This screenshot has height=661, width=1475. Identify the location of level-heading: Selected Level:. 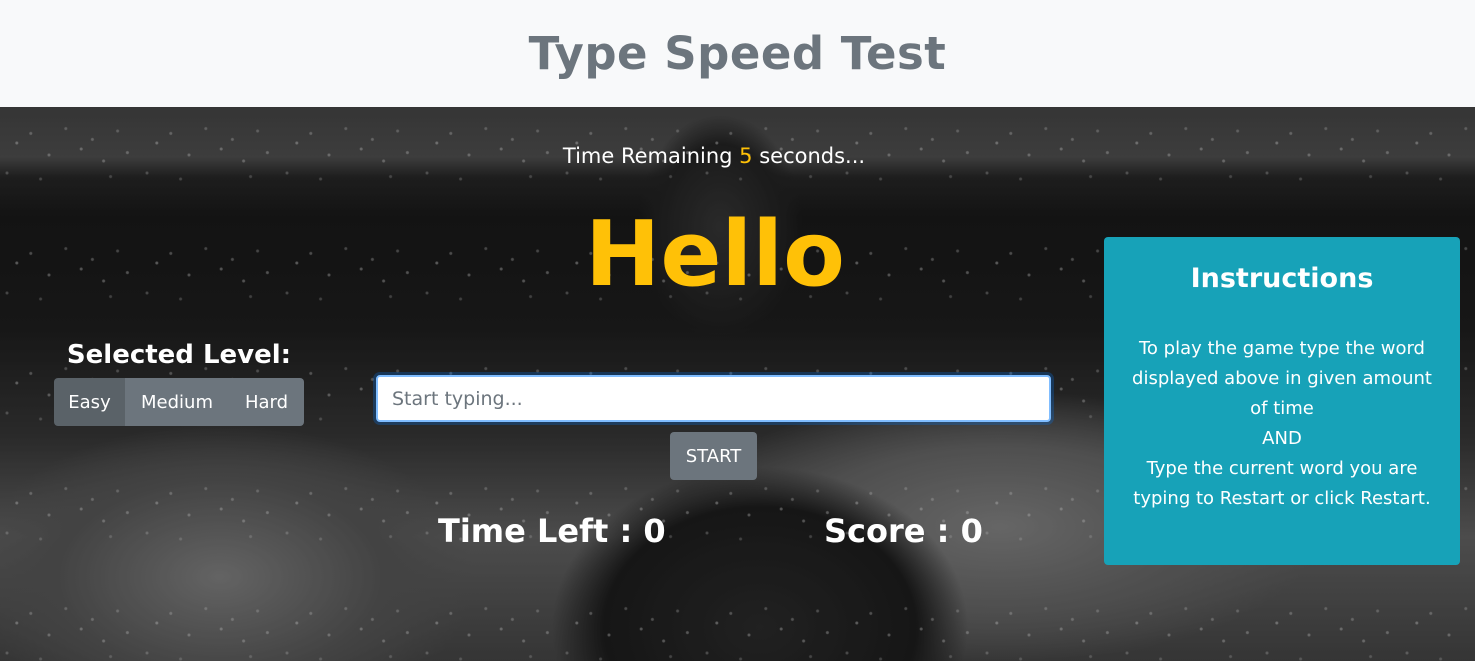
(179, 355).